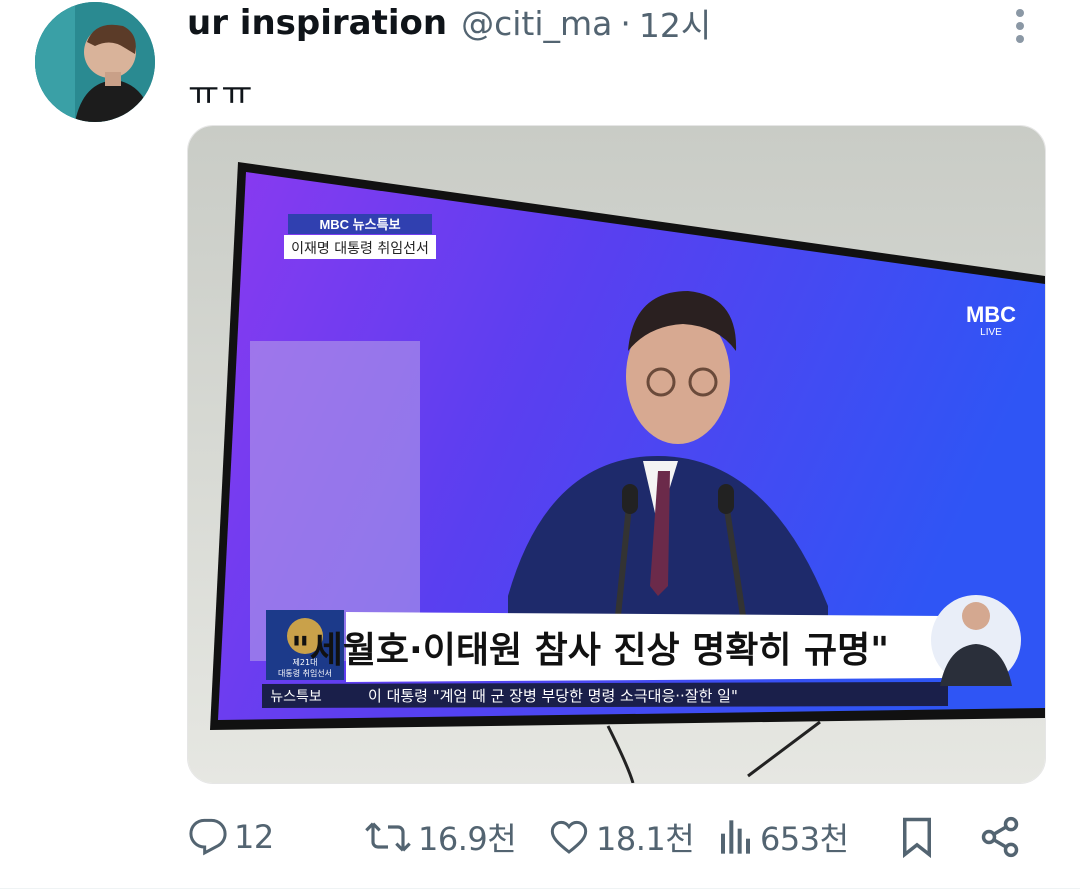 Image resolution: width=1080 pixels, height=893 pixels. Describe the element at coordinates (231, 837) in the screenshot. I see `reply-button: 12` at that location.